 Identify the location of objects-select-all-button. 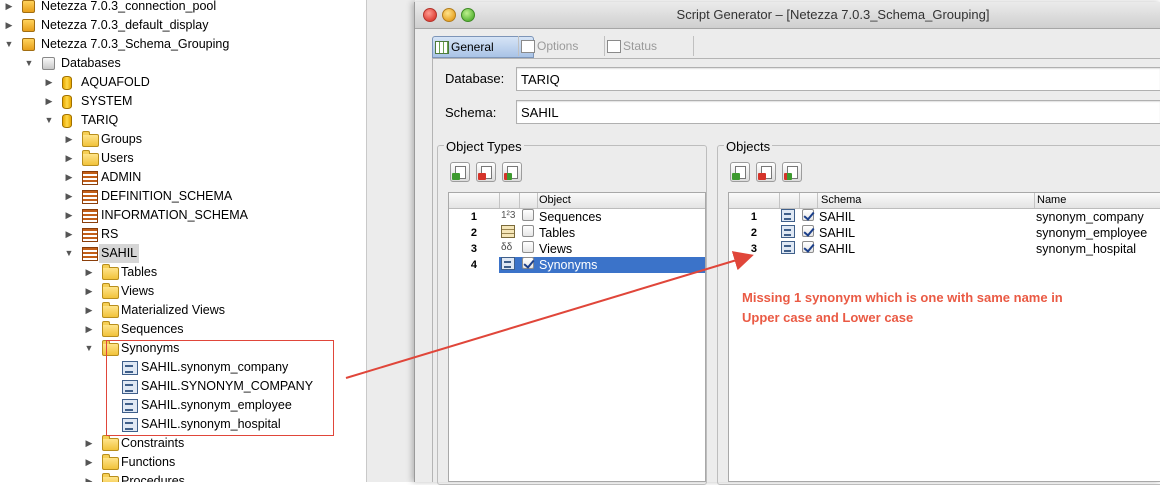
(740, 172).